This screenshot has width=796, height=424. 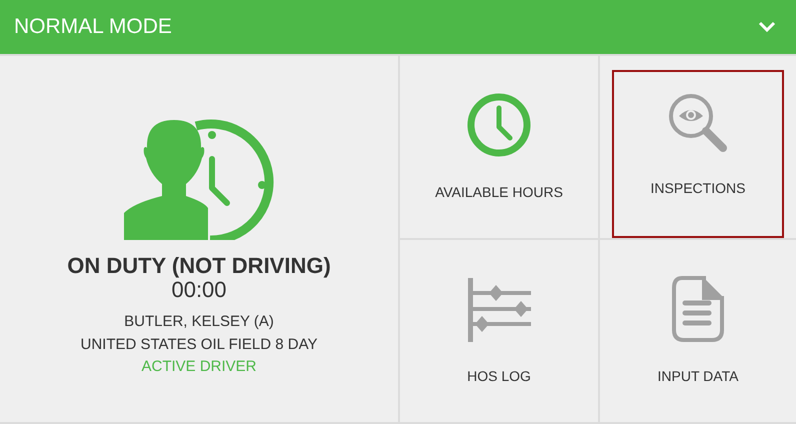 I want to click on magnifier-eye-icon, so click(x=698, y=123).